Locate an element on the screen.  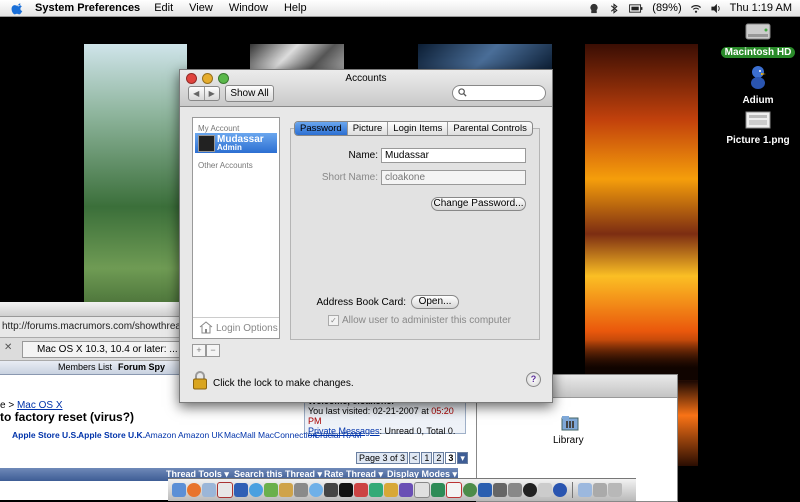
store-link: Amazon is located at coordinates (160, 435).